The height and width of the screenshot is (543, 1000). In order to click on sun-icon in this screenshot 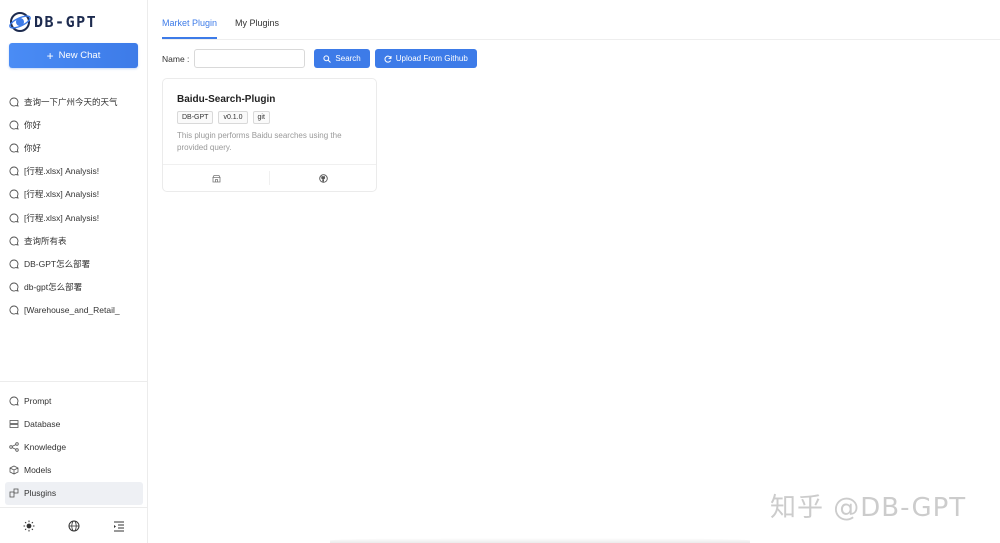, I will do `click(29, 526)`.